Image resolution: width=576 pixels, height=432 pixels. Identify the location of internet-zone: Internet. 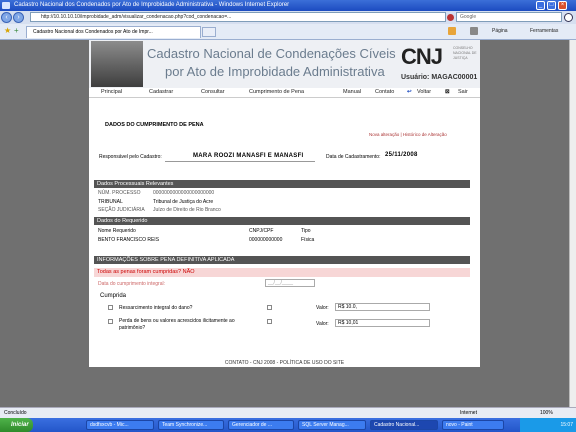
(468, 413).